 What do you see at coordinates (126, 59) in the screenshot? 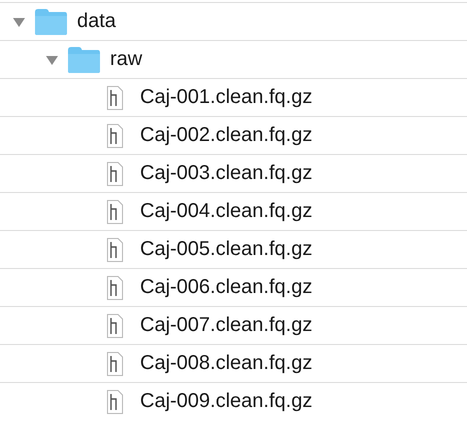
I see `folder-name: raw` at bounding box center [126, 59].